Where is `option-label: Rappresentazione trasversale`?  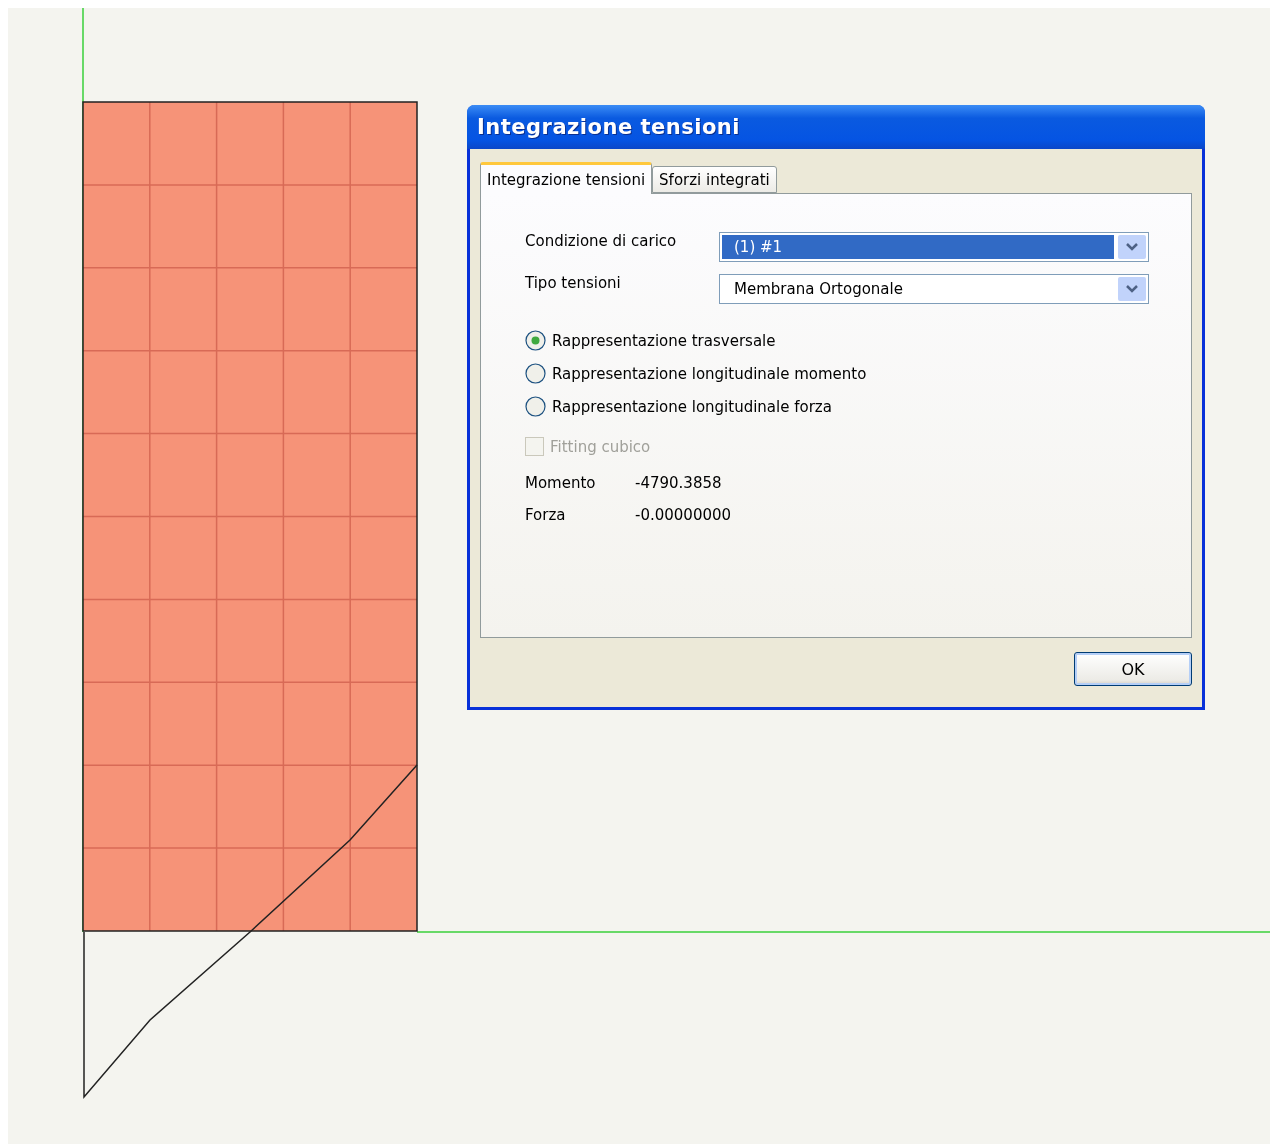 option-label: Rappresentazione trasversale is located at coordinates (664, 340).